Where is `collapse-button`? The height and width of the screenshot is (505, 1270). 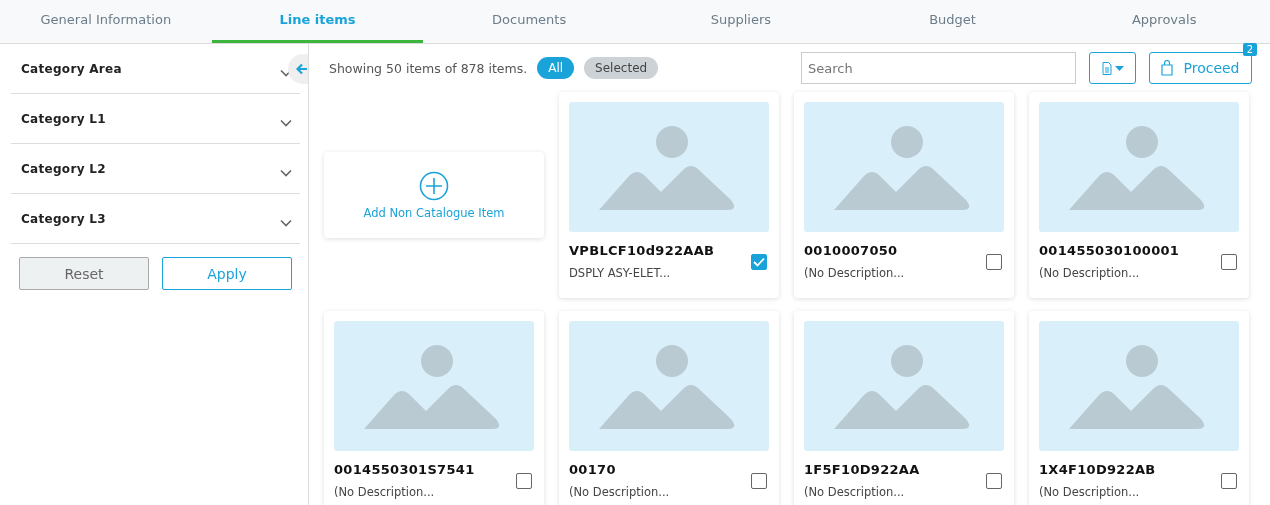
collapse-button is located at coordinates (298, 69).